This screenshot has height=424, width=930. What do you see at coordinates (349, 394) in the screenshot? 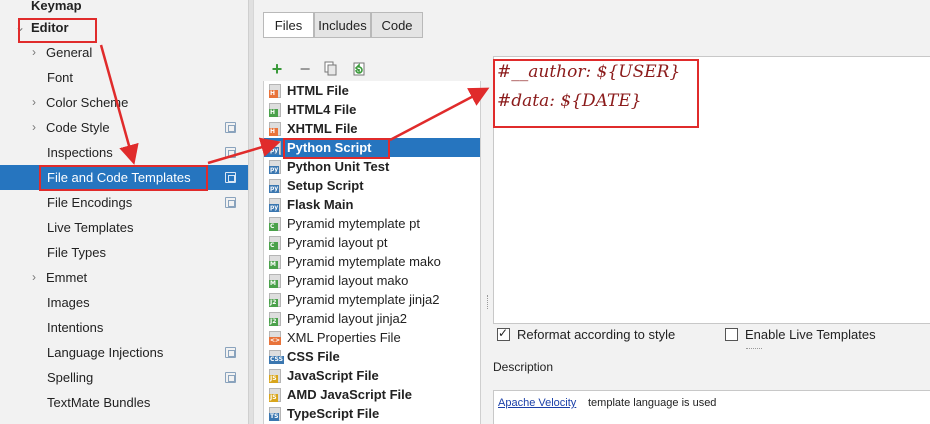
I see `template-label: AMD JavaScript File` at bounding box center [349, 394].